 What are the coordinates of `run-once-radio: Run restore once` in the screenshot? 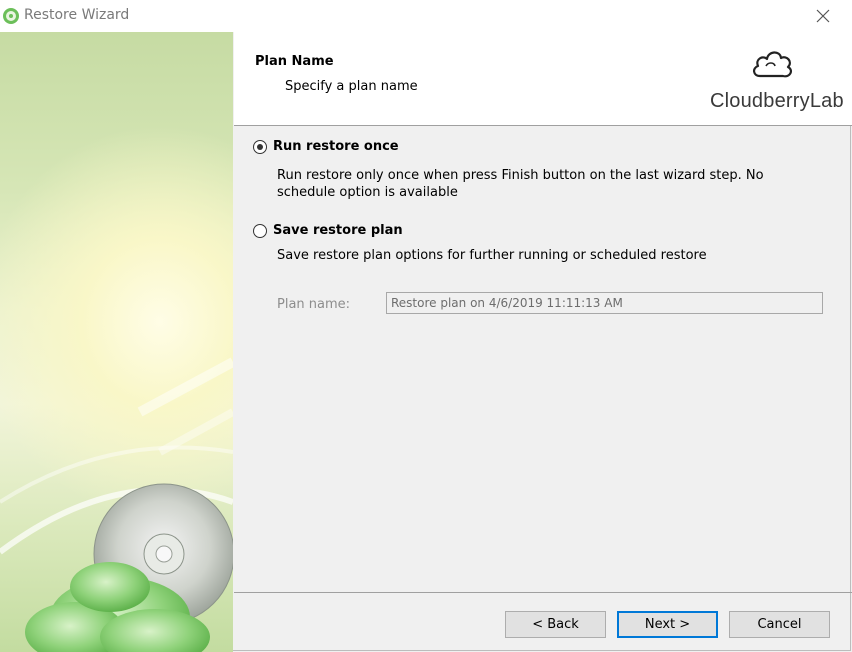 It's located at (326, 146).